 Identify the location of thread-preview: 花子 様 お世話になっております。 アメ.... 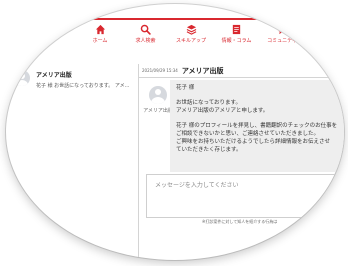
(83, 86).